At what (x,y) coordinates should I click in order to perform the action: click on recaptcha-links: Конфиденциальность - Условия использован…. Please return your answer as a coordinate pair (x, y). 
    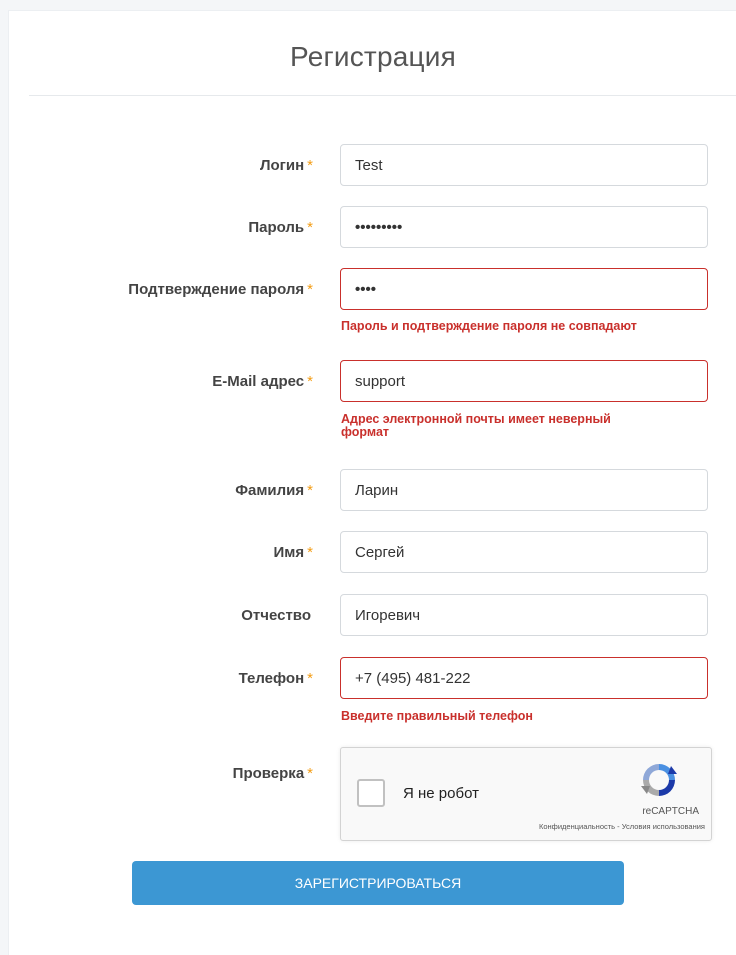
    Looking at the image, I should click on (622, 826).